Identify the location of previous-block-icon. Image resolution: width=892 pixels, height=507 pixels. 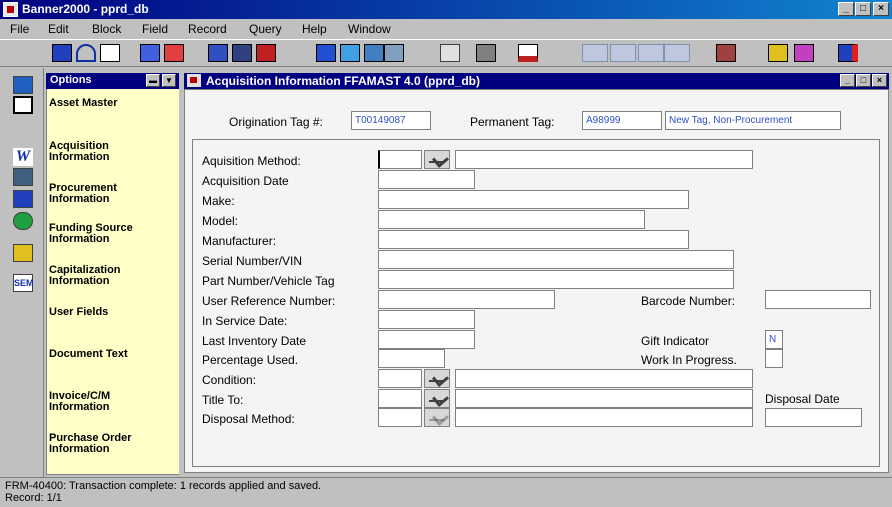
(150, 53).